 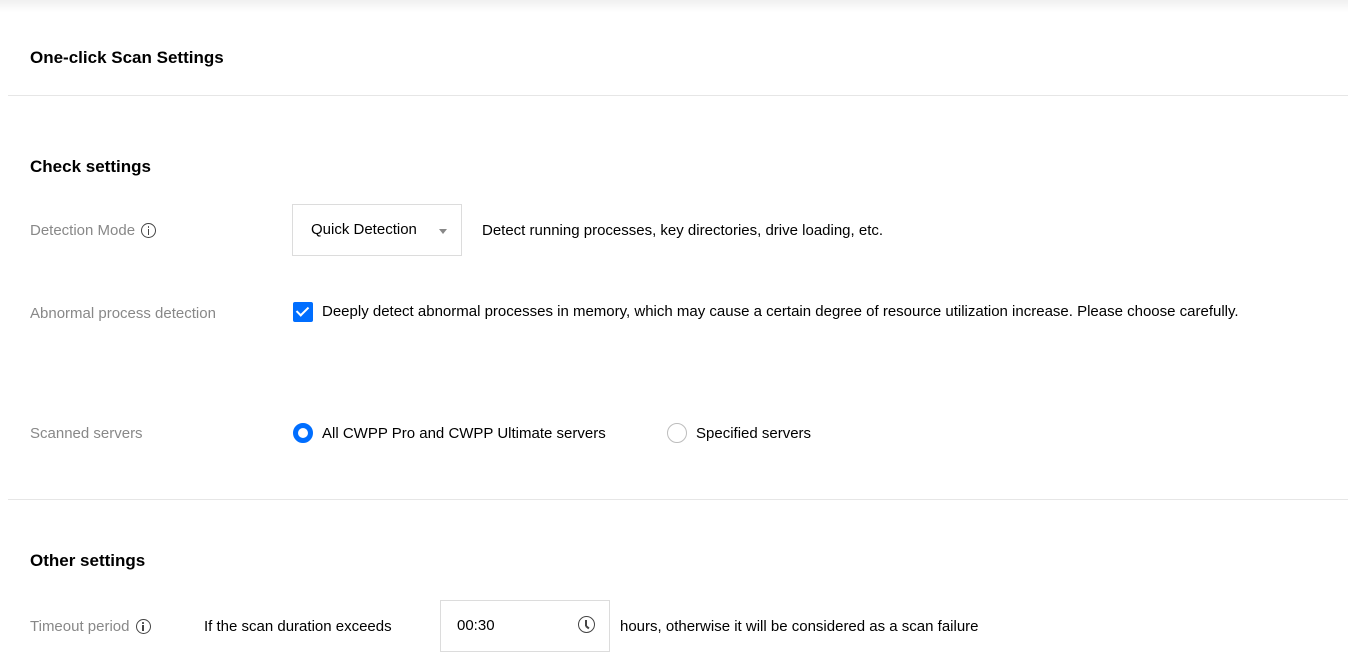 What do you see at coordinates (88, 560) in the screenshot?
I see `other-settings-title: Other settings` at bounding box center [88, 560].